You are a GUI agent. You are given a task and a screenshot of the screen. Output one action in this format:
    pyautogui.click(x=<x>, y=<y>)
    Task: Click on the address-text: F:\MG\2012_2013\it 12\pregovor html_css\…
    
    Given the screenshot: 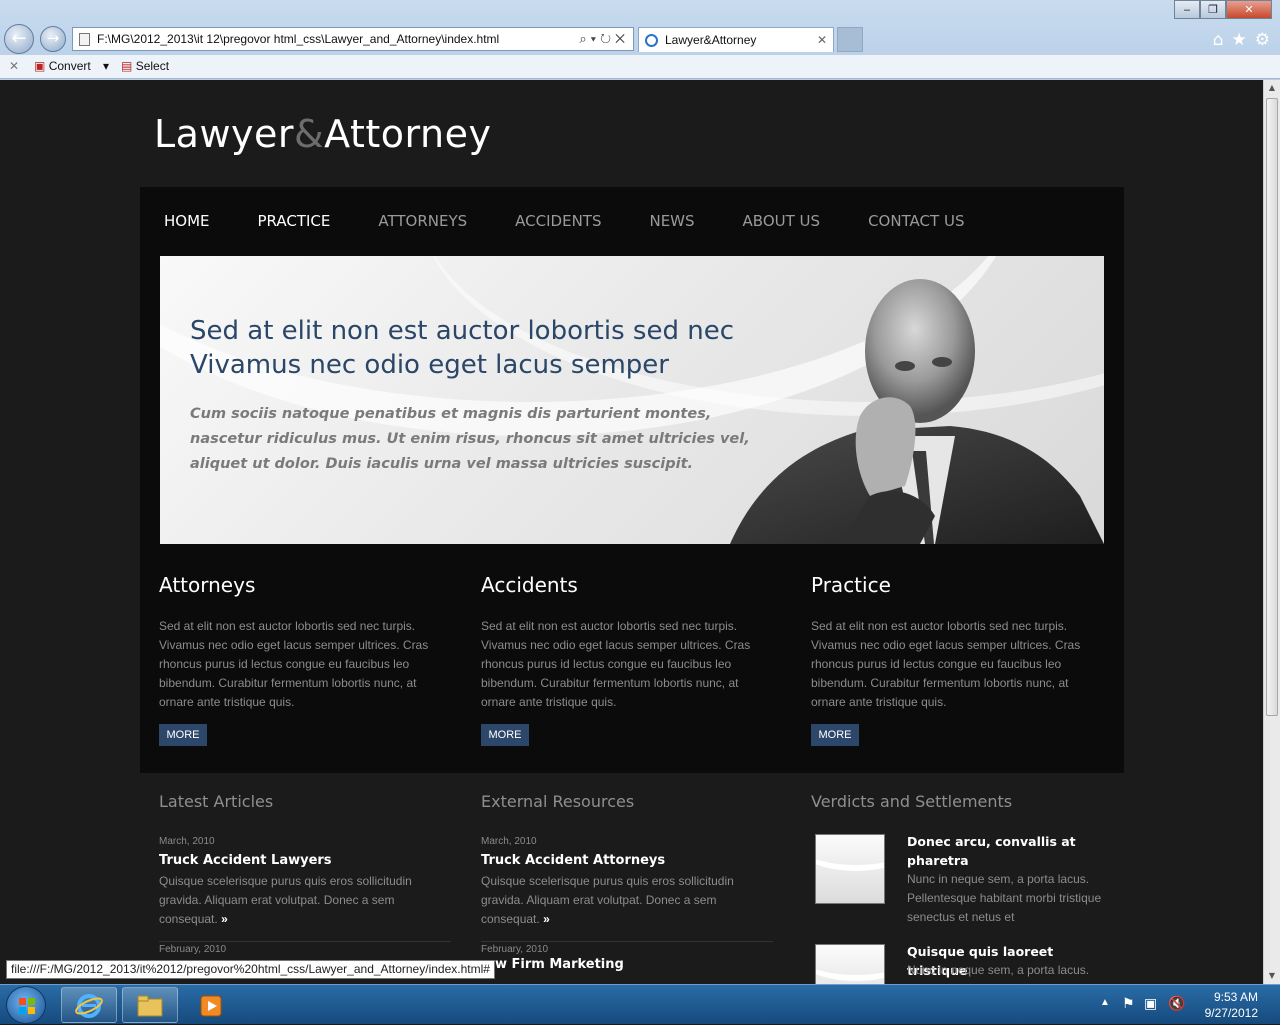 What is the action you would take?
    pyautogui.click(x=298, y=39)
    